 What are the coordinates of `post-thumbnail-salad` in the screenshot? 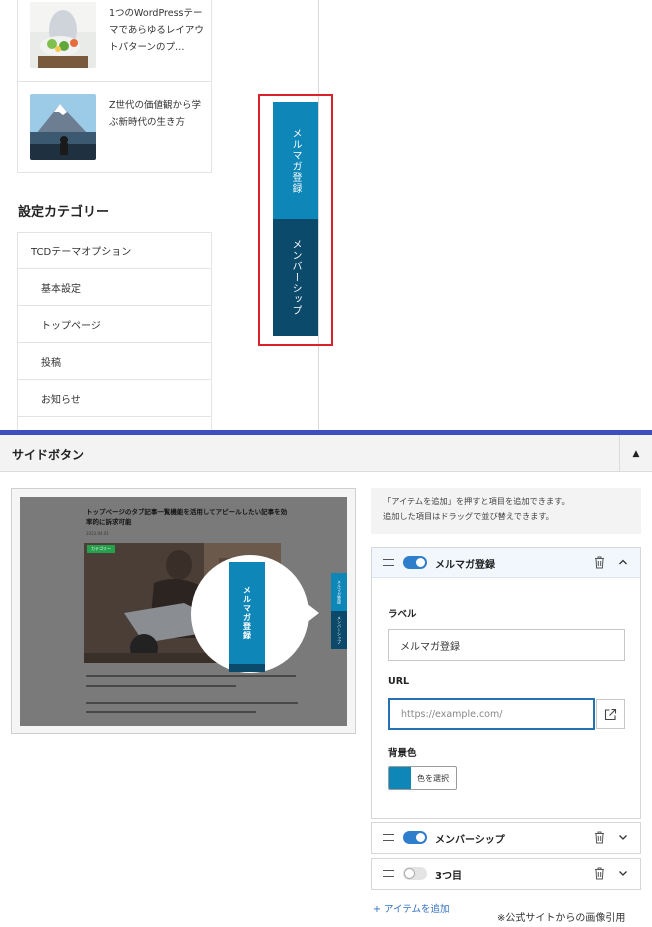 It's located at (63, 35).